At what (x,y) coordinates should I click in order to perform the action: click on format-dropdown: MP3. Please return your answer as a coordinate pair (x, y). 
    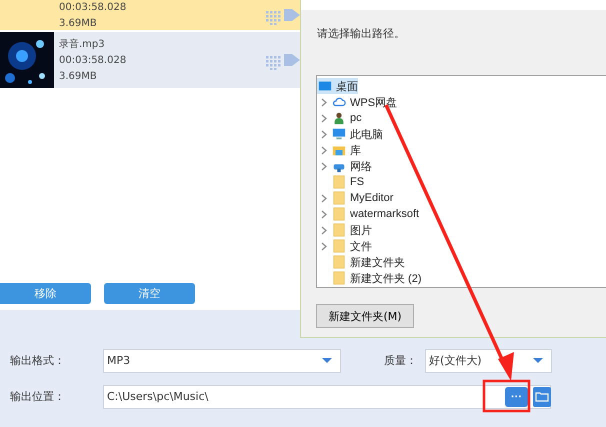
    Looking at the image, I should click on (222, 360).